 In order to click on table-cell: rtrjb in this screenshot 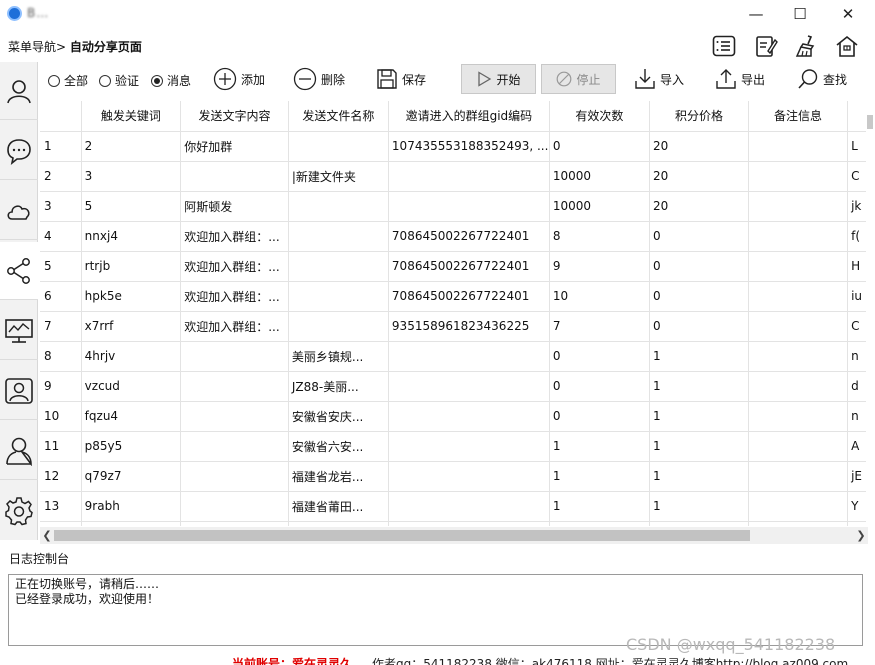, I will do `click(131, 265)`.